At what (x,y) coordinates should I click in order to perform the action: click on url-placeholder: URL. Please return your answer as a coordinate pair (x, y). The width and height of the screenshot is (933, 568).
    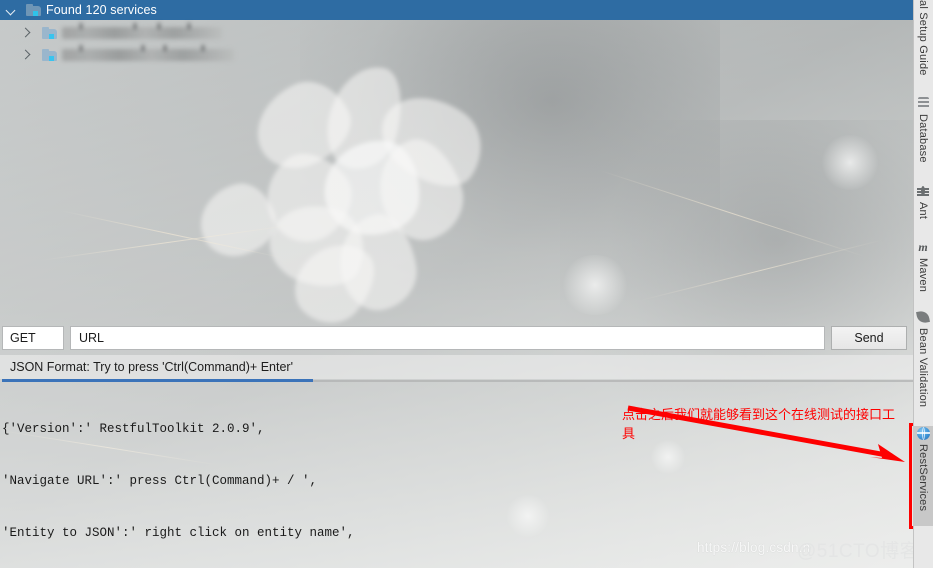
    Looking at the image, I should click on (92, 338).